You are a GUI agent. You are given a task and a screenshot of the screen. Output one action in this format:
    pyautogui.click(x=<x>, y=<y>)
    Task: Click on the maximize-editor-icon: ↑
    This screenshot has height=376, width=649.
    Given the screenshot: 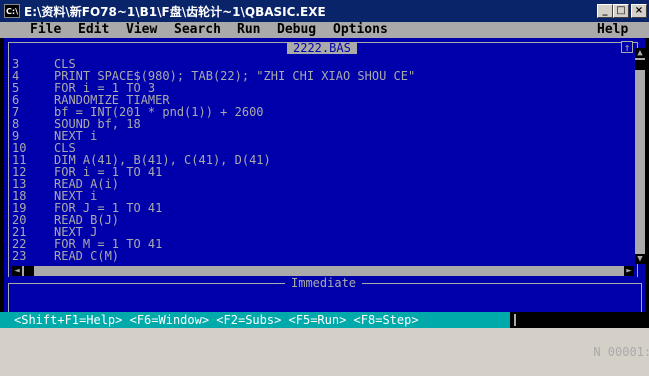 What is the action you would take?
    pyautogui.click(x=627, y=47)
    